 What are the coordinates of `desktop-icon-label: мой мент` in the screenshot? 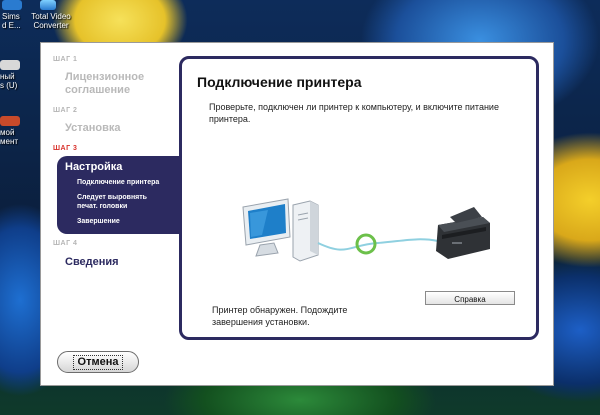 It's located at (9, 137).